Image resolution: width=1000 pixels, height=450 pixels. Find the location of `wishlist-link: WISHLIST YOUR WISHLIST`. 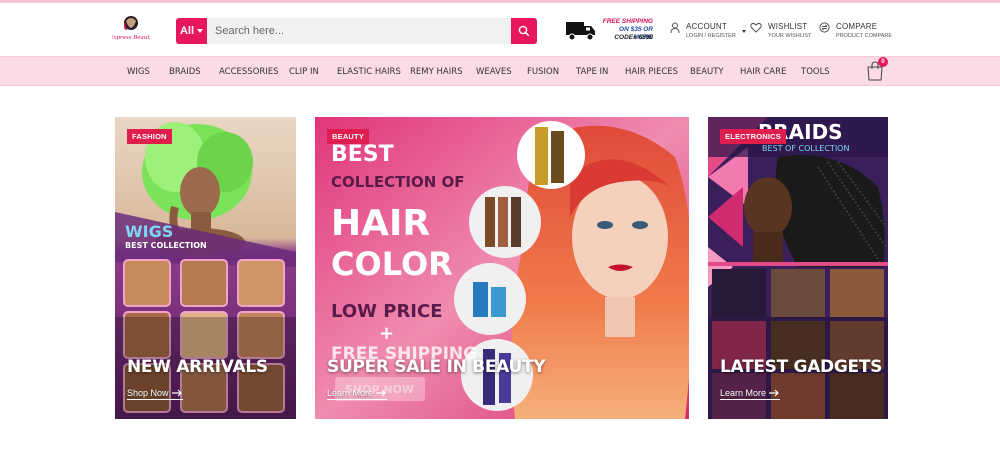

wishlist-link: WISHLIST YOUR WISHLIST is located at coordinates (780, 31).